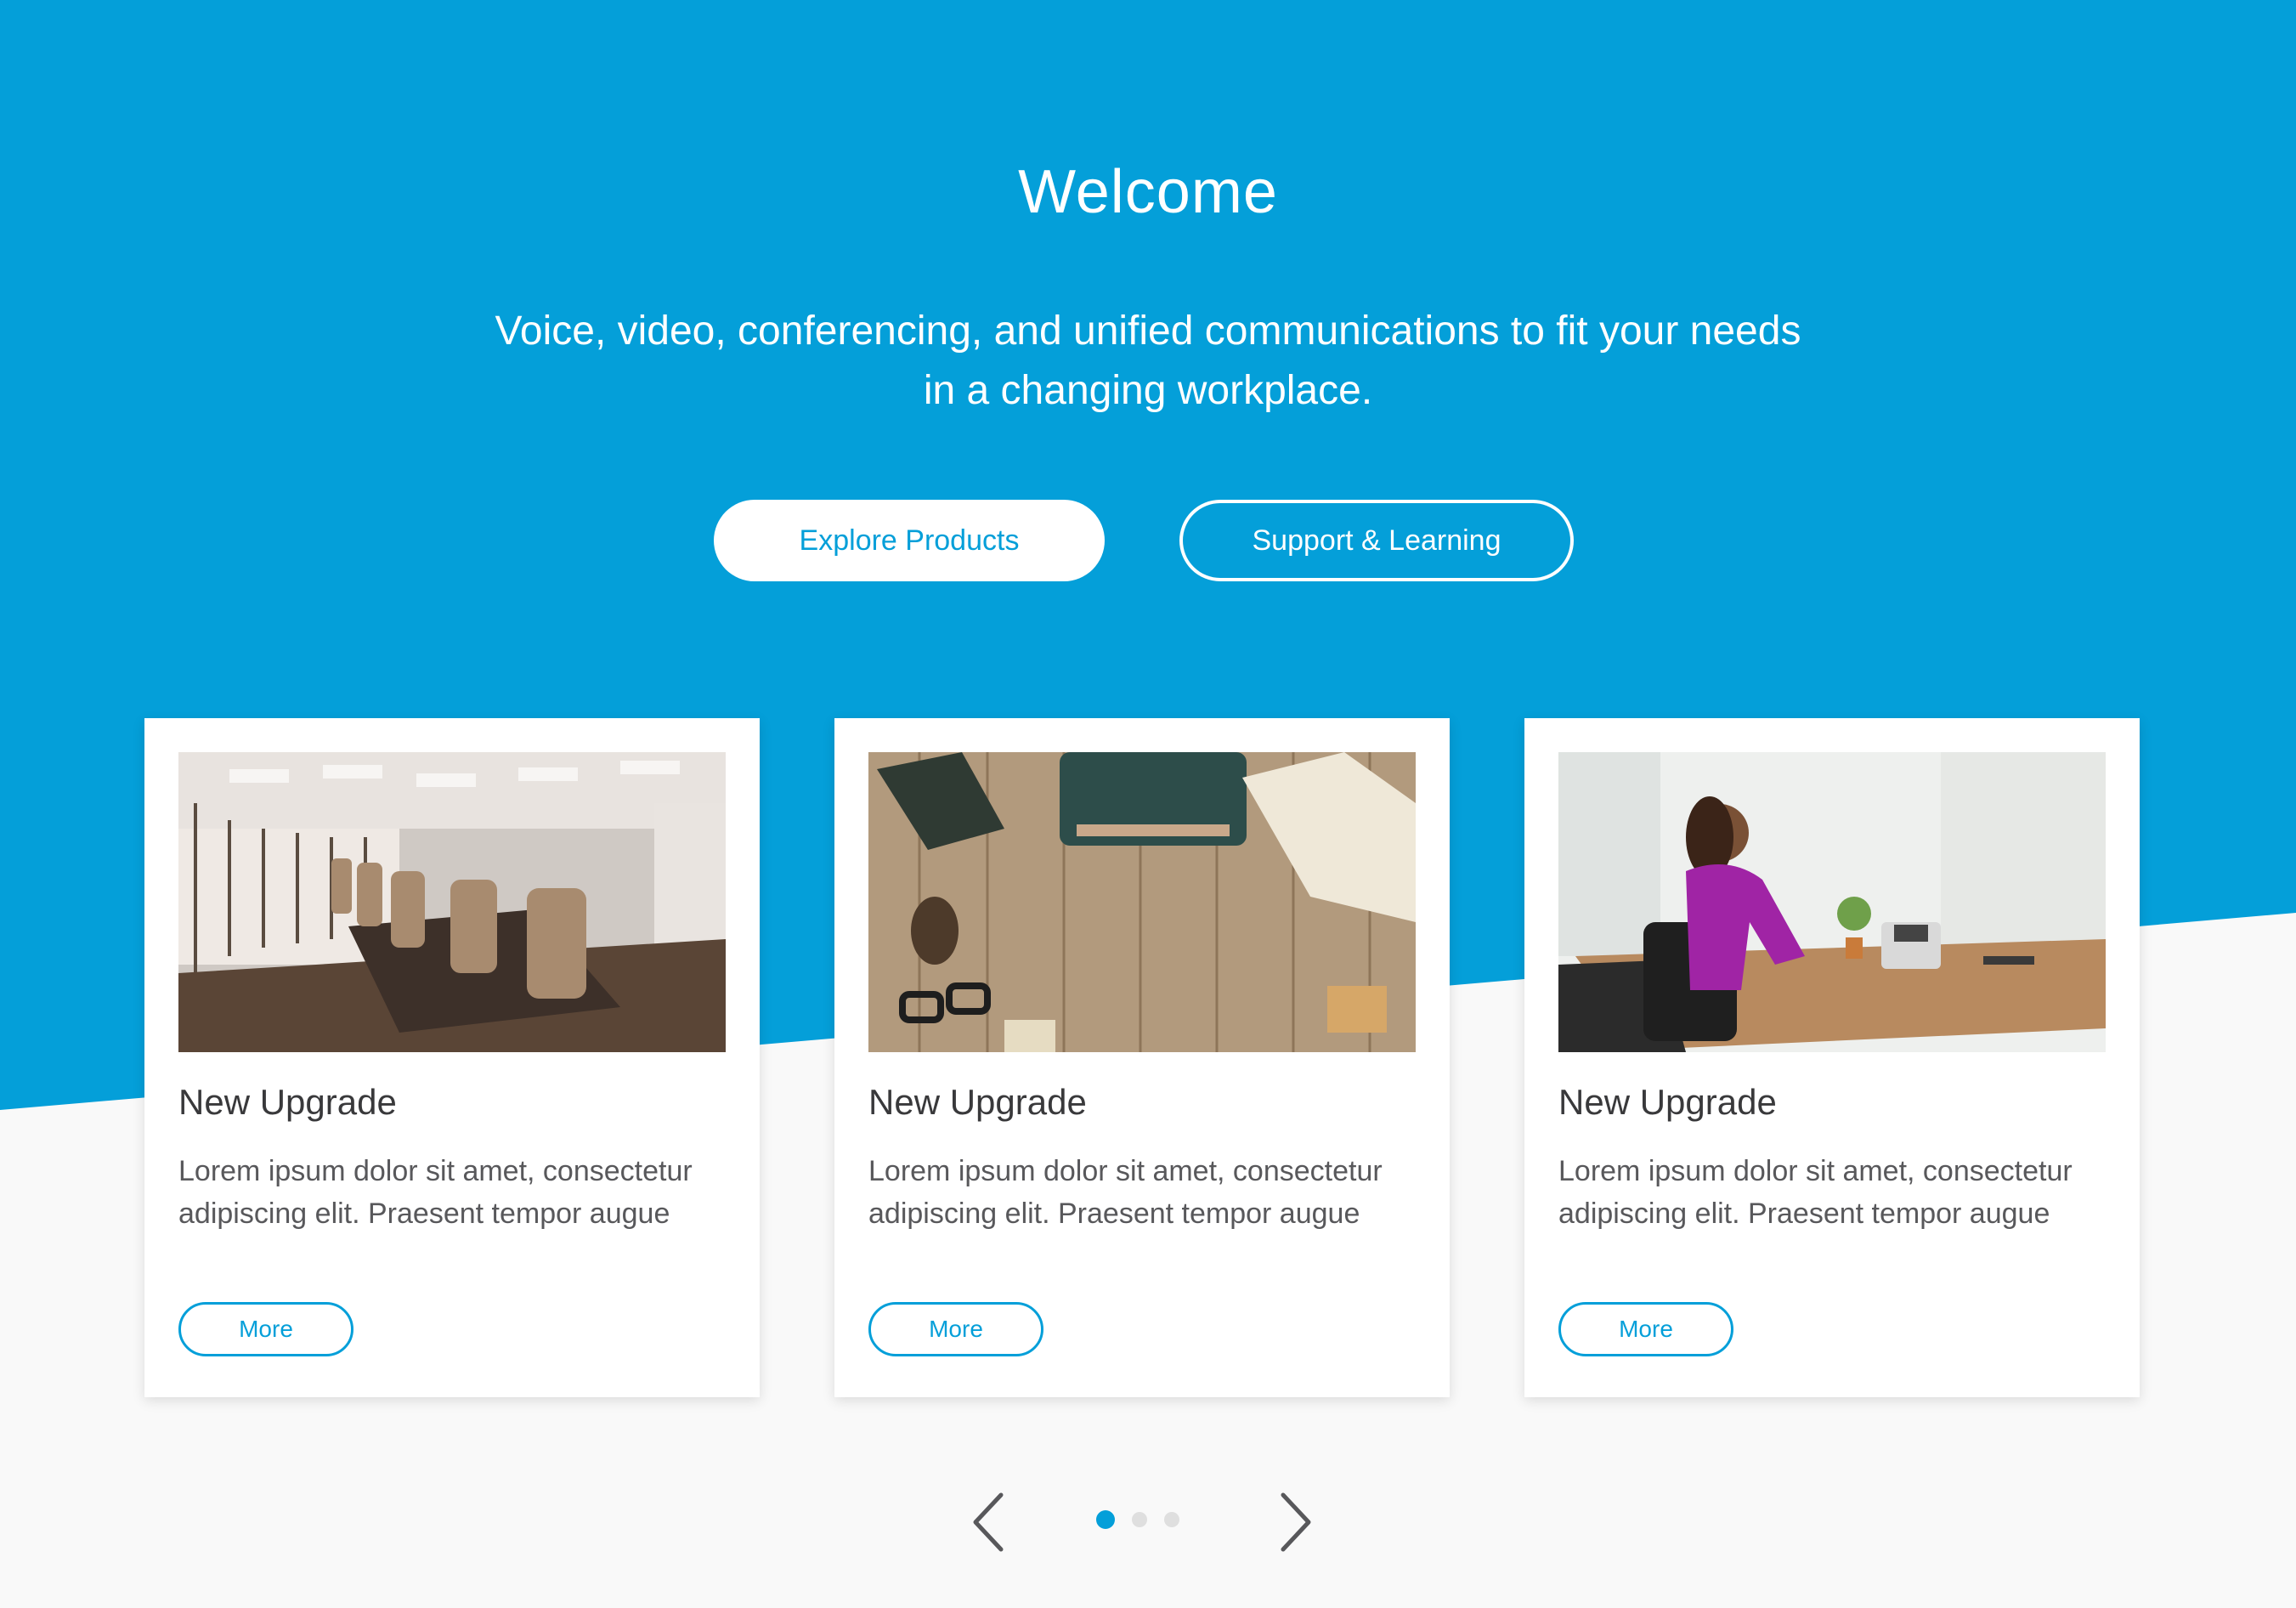 This screenshot has width=2296, height=1608. I want to click on explore-products-button: Explore Products, so click(910, 540).